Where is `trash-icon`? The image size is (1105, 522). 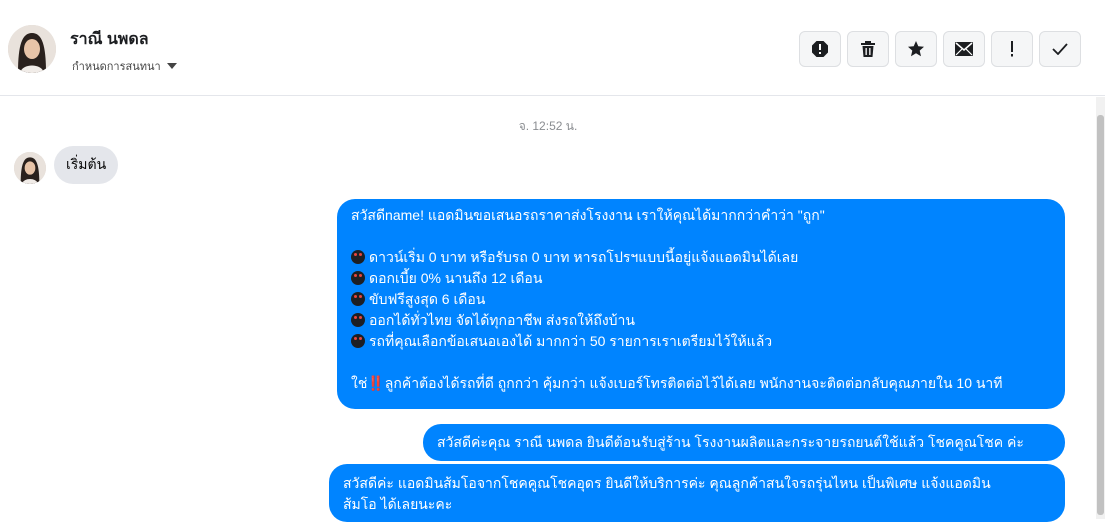 trash-icon is located at coordinates (868, 49).